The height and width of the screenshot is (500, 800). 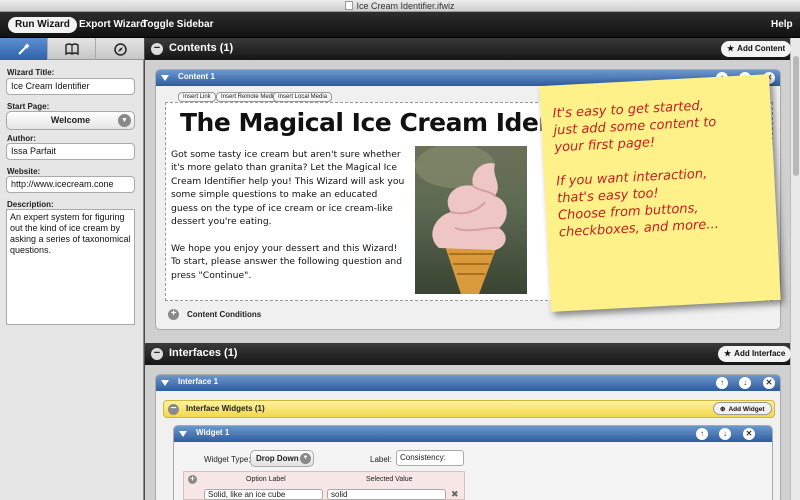 What do you see at coordinates (303, 97) in the screenshot?
I see `insert-local-media-button: Insert Local Media` at bounding box center [303, 97].